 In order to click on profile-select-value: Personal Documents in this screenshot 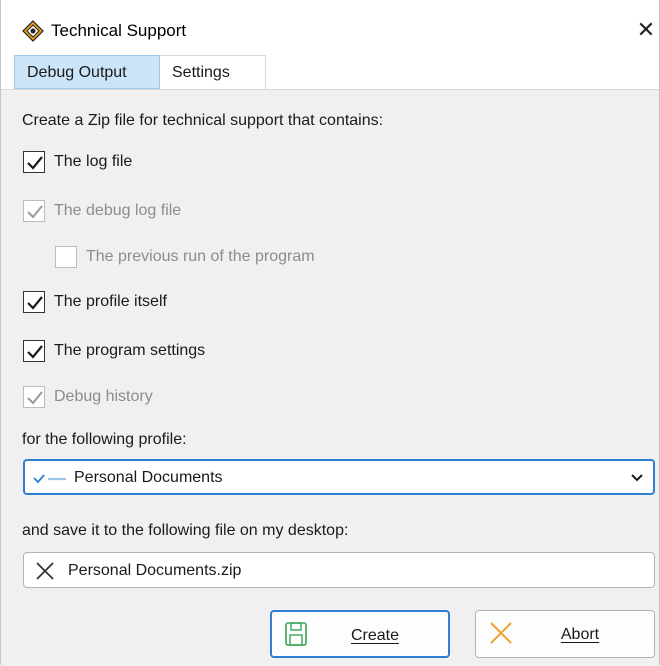, I will do `click(148, 477)`.